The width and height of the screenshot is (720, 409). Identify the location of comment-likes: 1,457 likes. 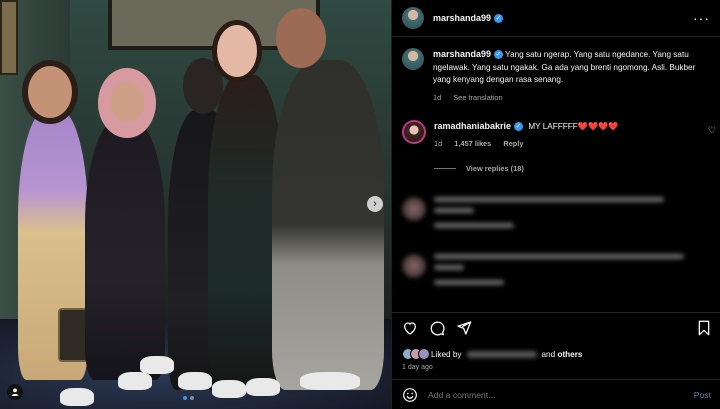
(472, 143).